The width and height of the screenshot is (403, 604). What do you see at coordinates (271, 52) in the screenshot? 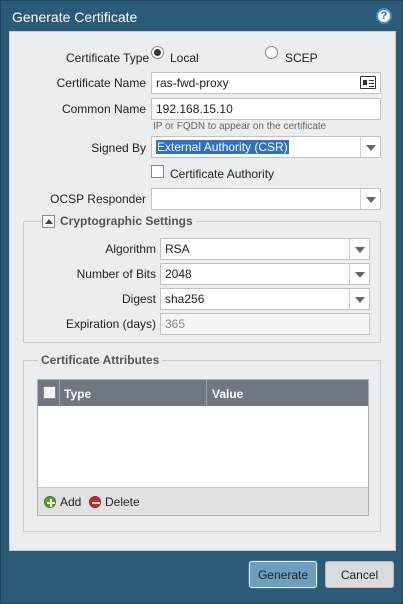
I see `certificate-type-scep-radio` at bounding box center [271, 52].